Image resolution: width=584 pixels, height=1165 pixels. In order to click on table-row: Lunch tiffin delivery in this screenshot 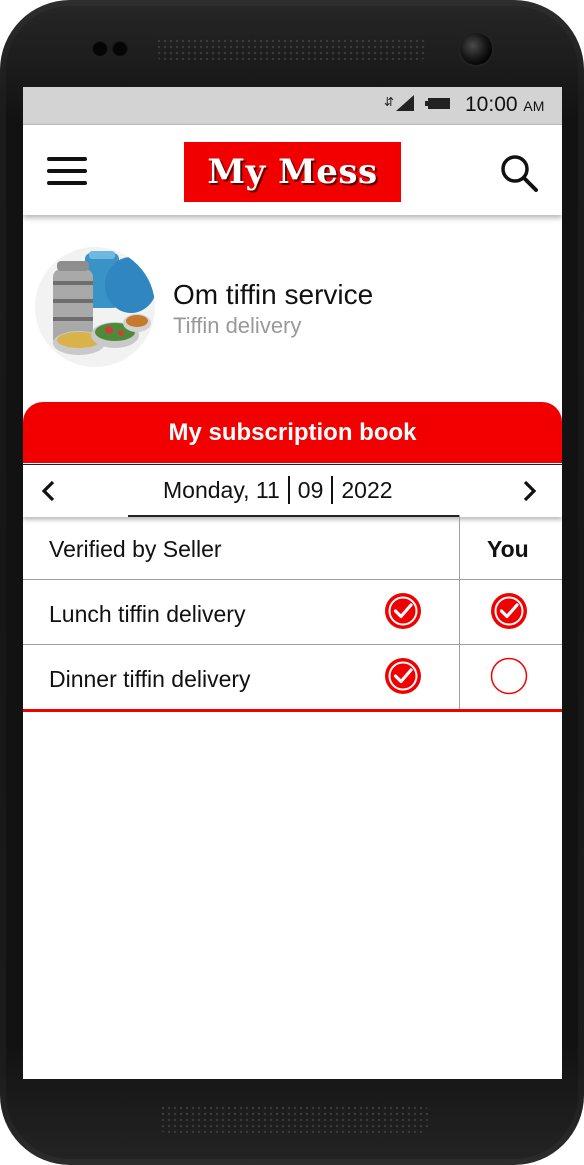, I will do `click(292, 612)`.